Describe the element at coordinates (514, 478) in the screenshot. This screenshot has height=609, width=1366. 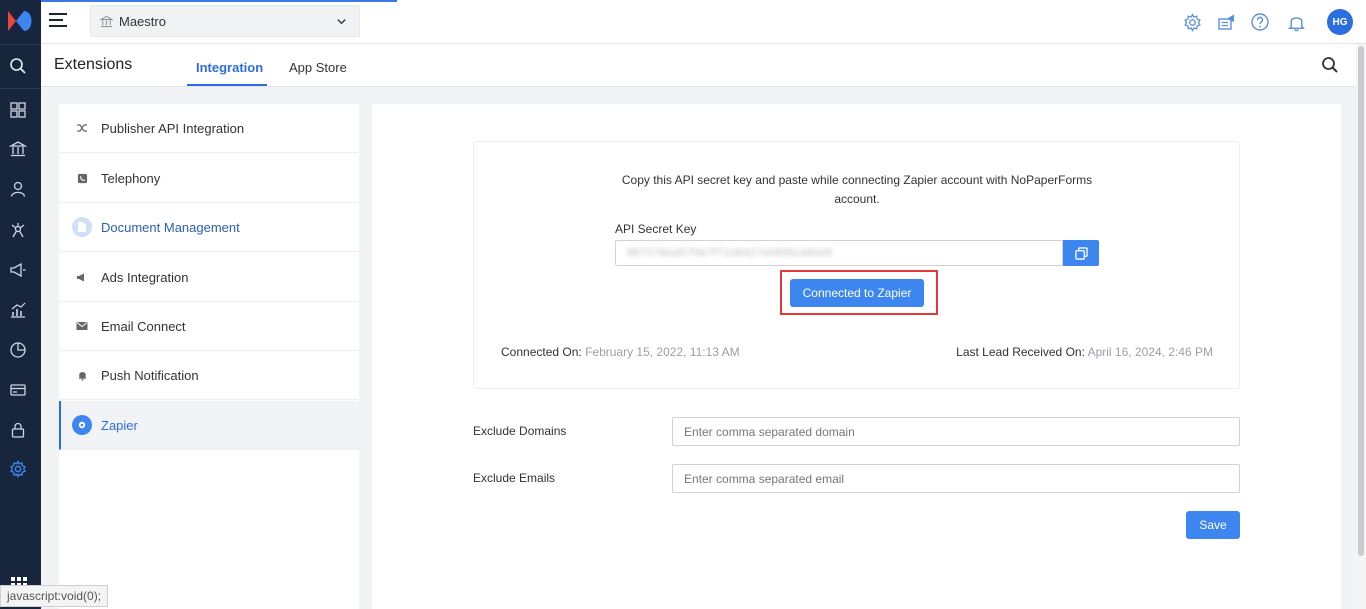
I see `exclude-emails-label: Exclude Emails` at that location.